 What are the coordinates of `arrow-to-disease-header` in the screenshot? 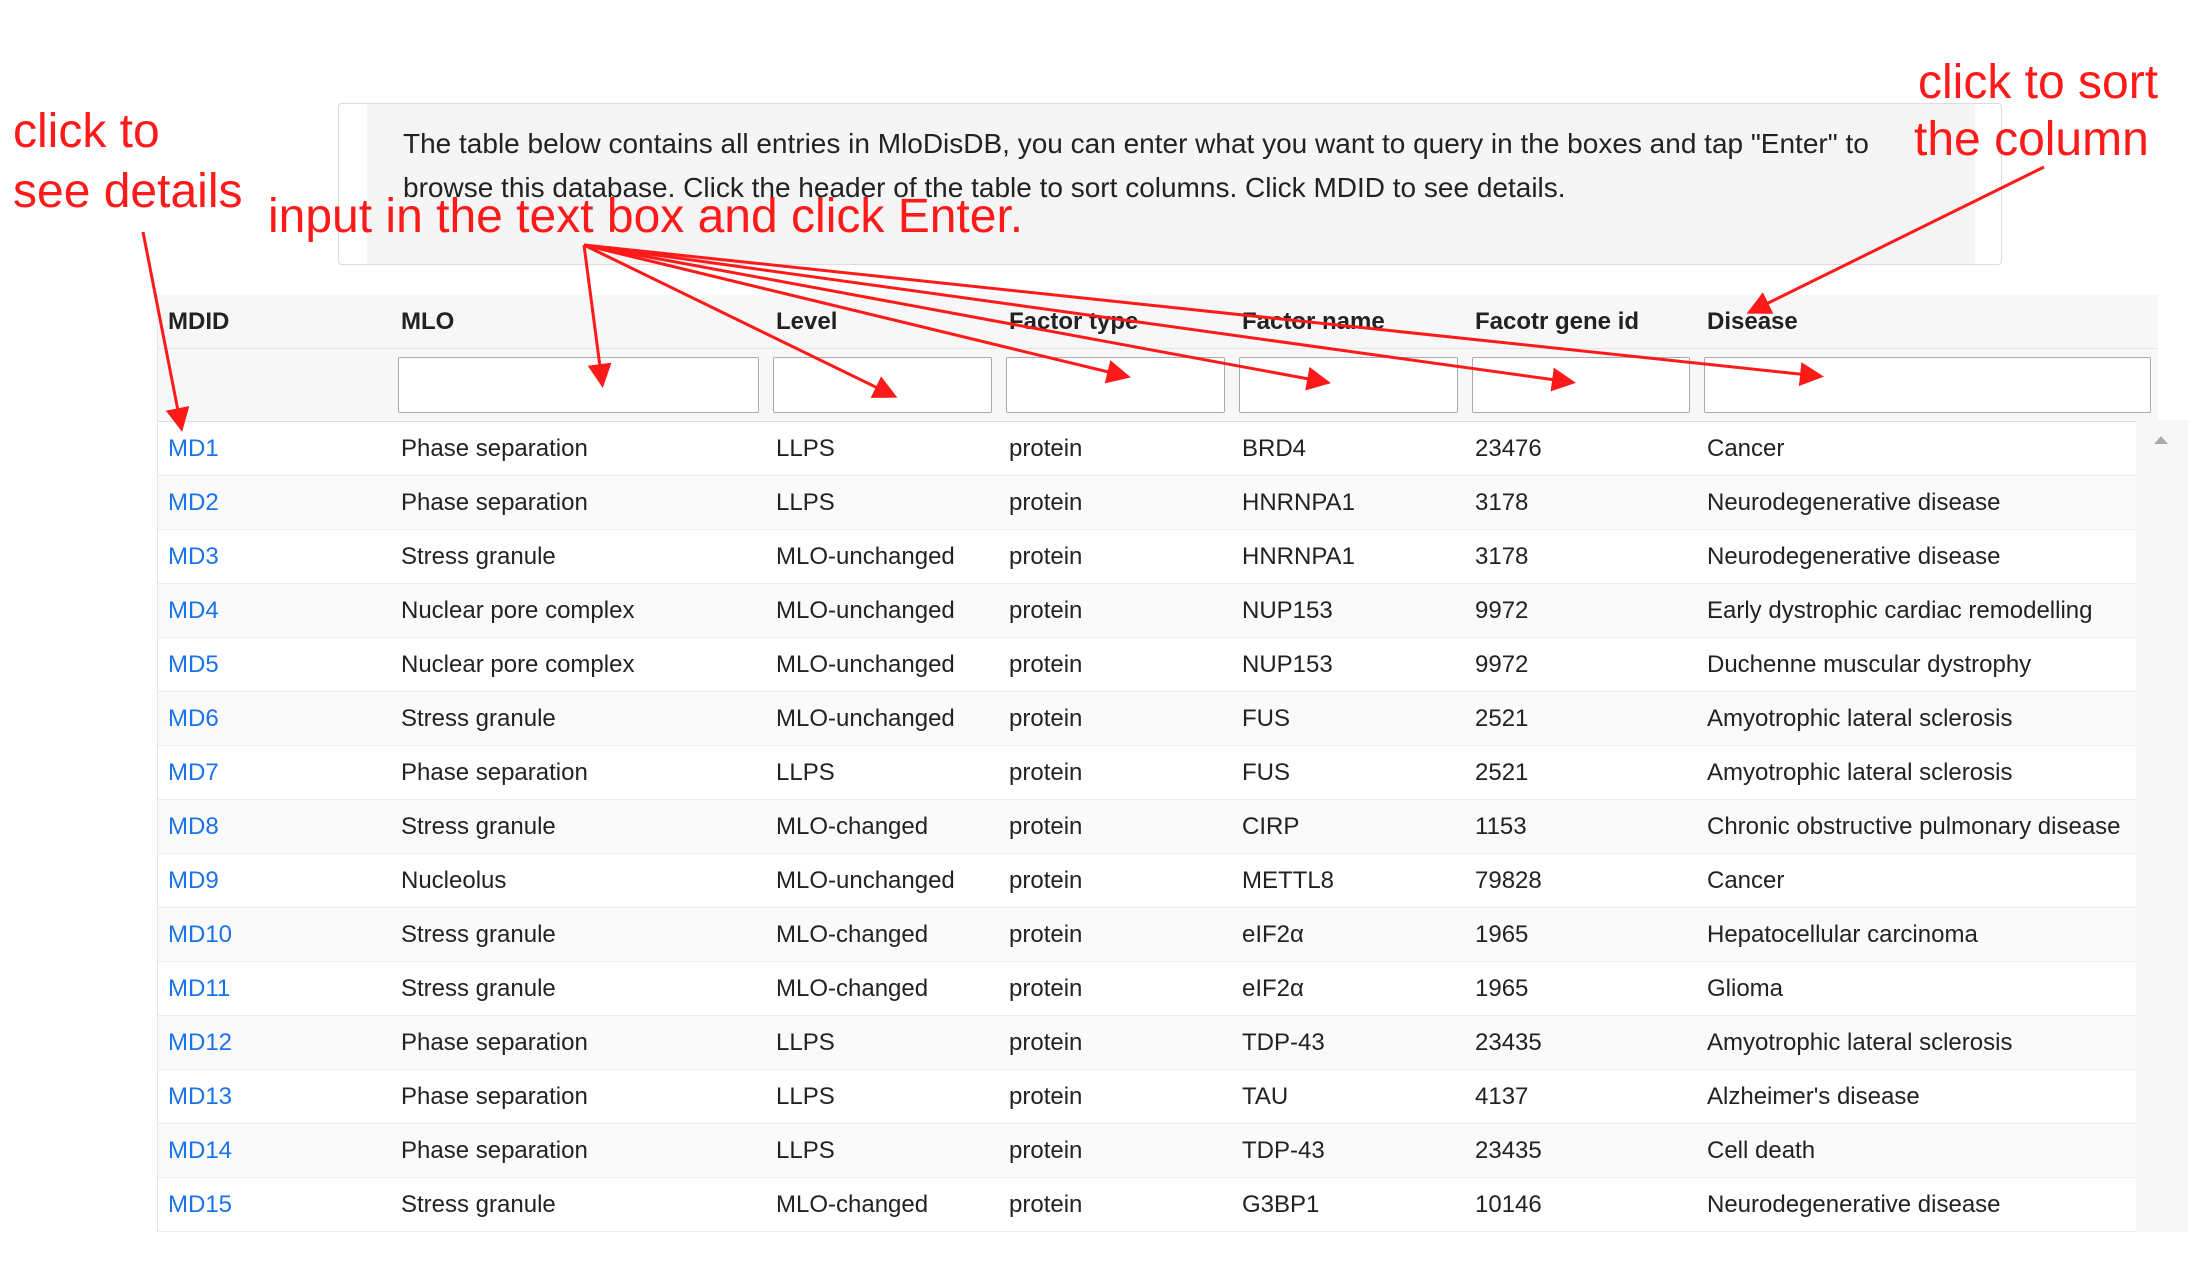 It's located at (1895, 239).